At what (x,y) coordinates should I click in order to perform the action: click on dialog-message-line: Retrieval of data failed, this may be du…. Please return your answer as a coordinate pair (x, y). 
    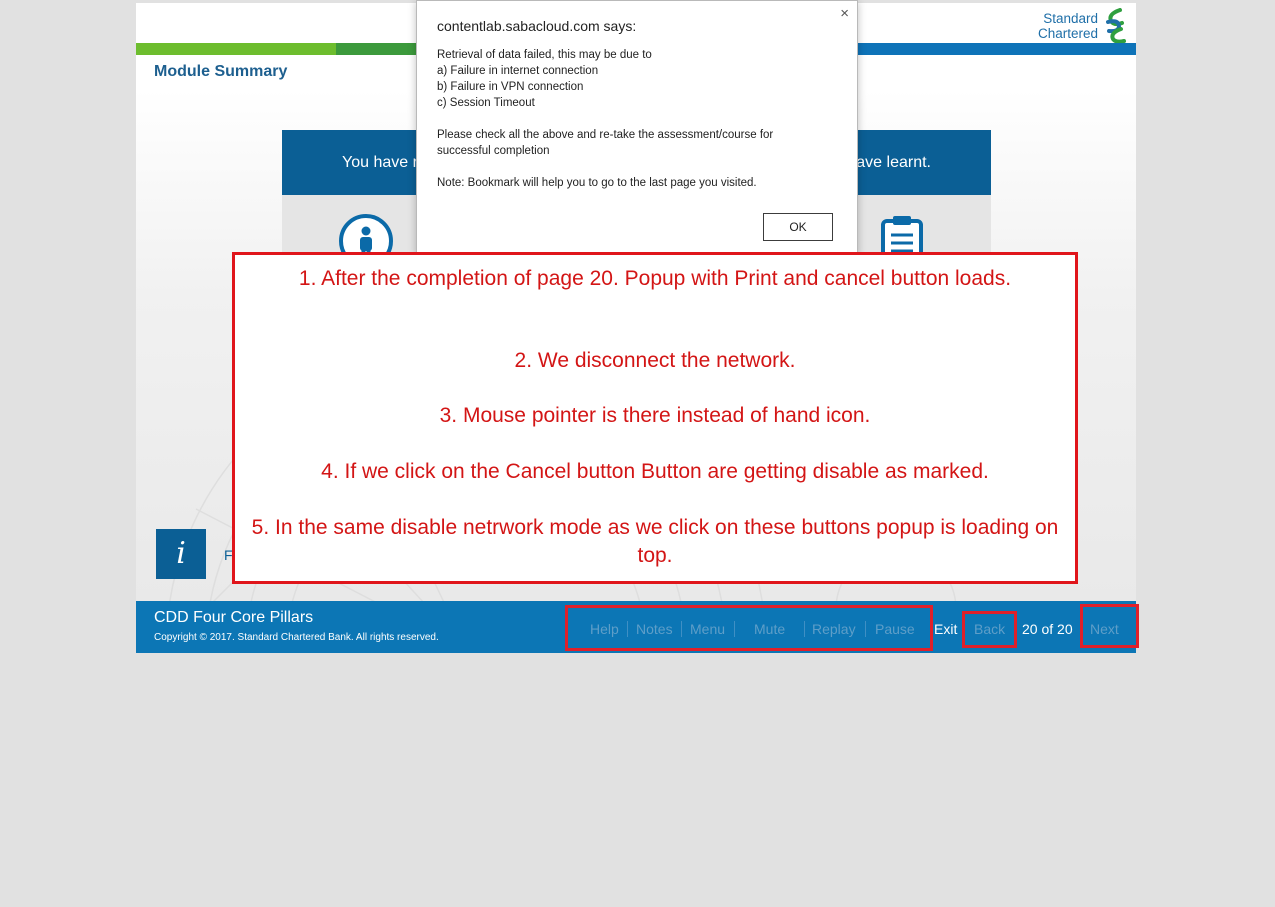
    Looking at the image, I should click on (544, 55).